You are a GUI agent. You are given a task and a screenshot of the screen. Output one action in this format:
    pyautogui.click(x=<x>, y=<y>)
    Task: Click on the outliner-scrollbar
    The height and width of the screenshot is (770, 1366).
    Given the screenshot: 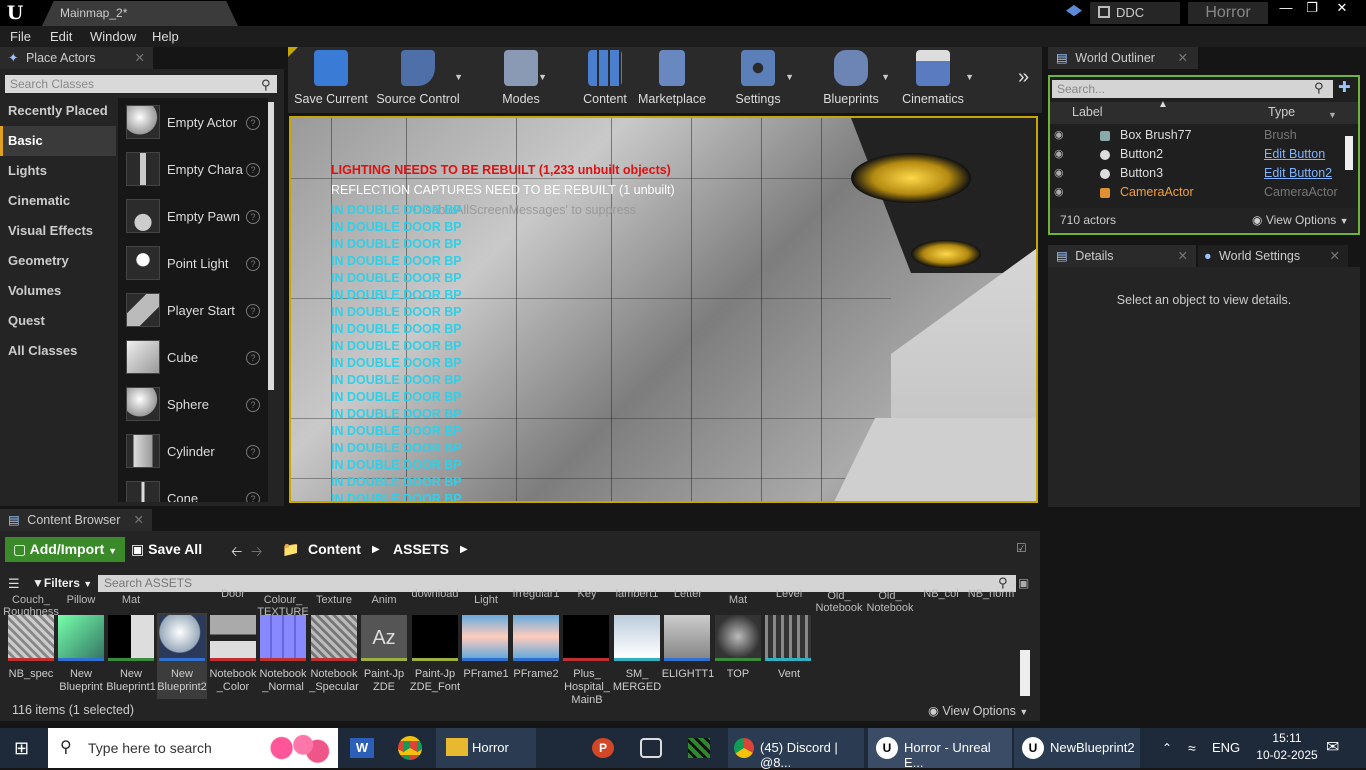 What is the action you would take?
    pyautogui.click(x=1349, y=153)
    